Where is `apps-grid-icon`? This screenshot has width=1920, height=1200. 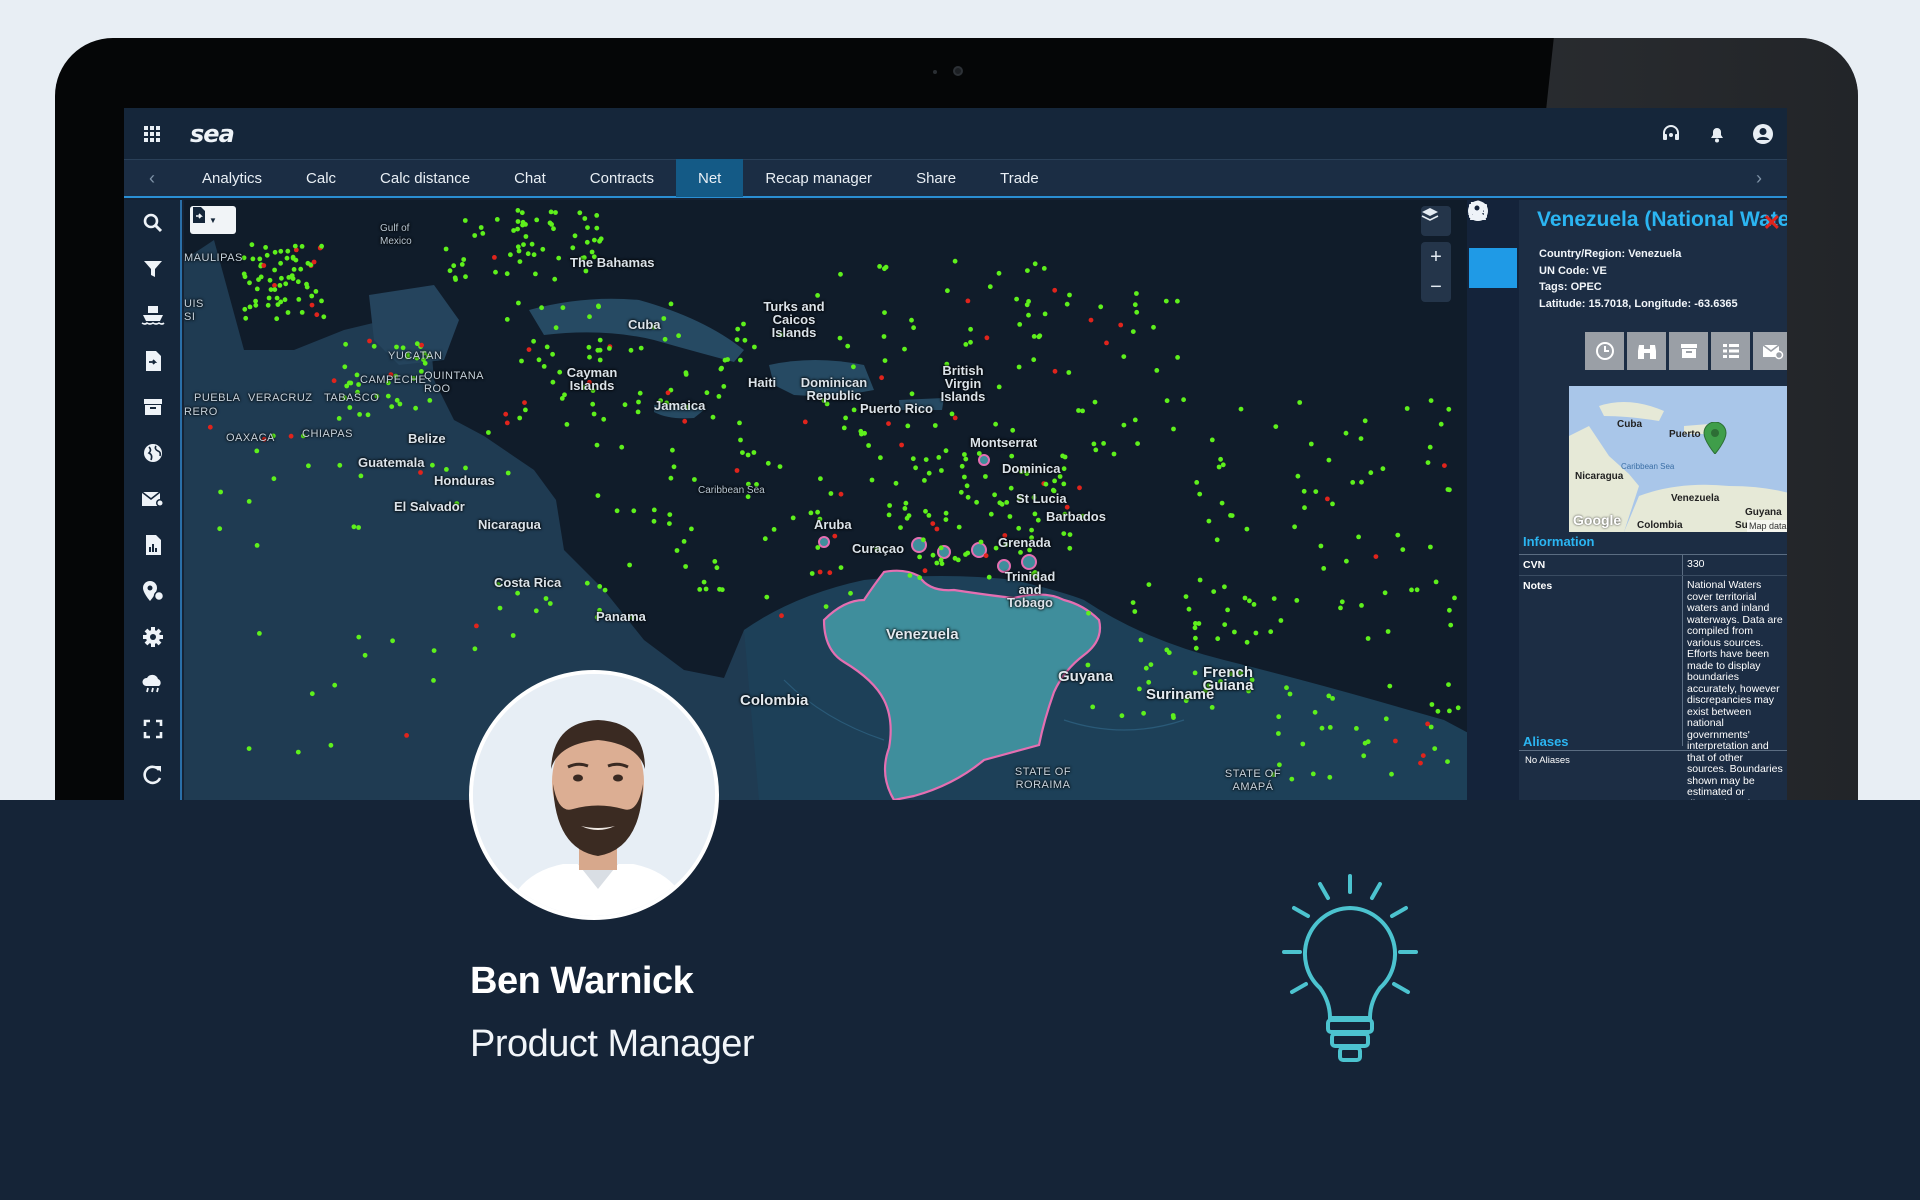
apps-grid-icon is located at coordinates (152, 134).